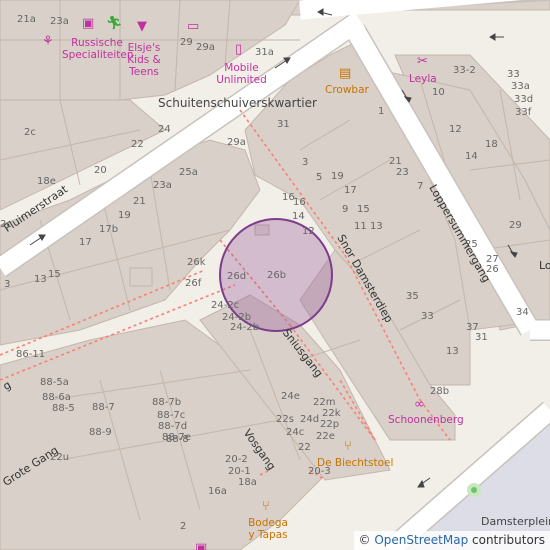 The width and height of the screenshot is (550, 550). What do you see at coordinates (508, 540) in the screenshot?
I see `attribution-suffix: contributors` at bounding box center [508, 540].